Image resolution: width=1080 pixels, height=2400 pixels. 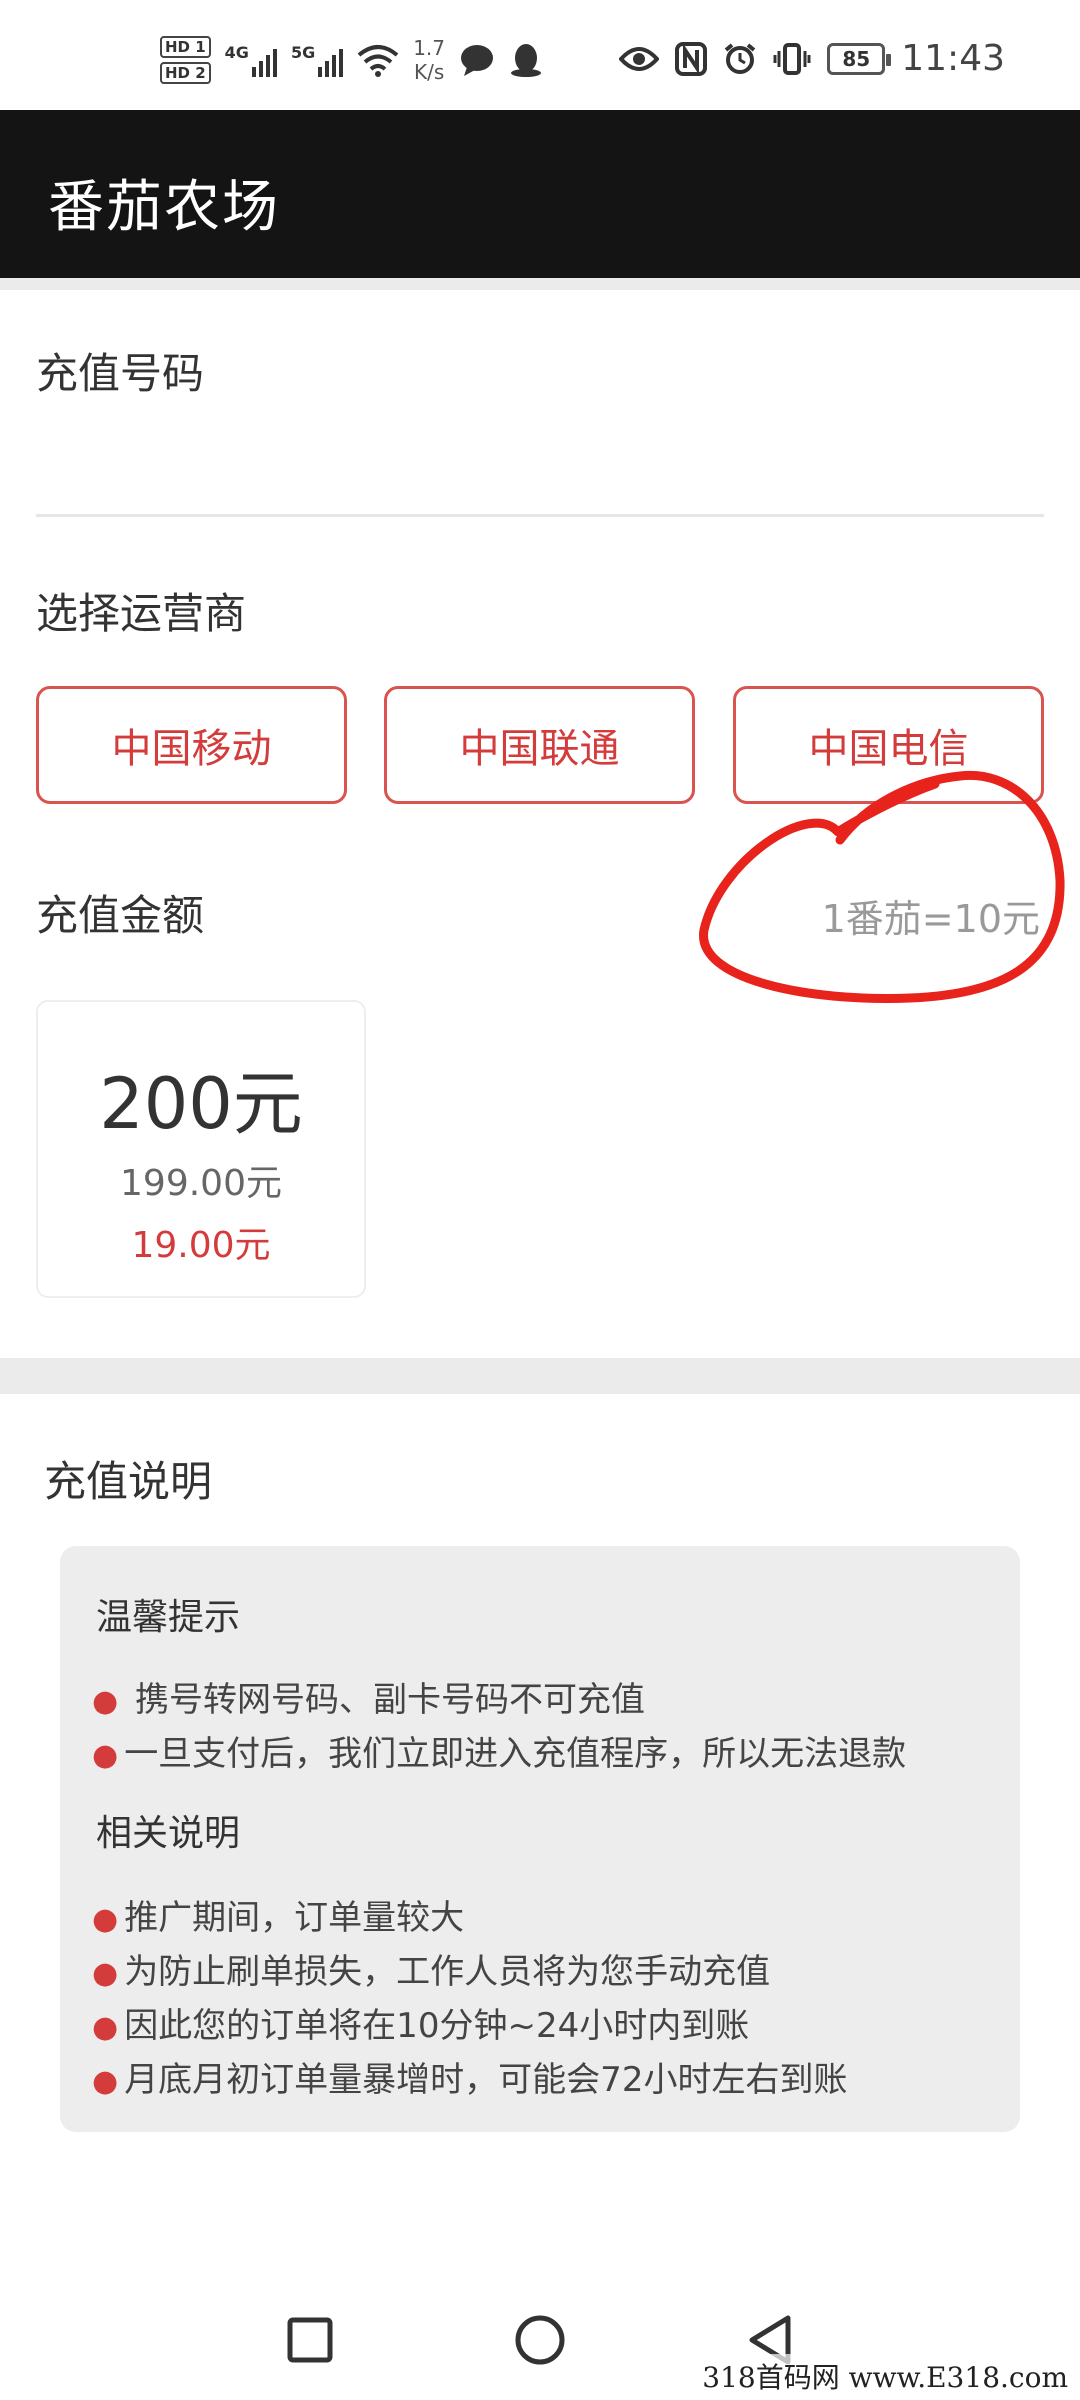 What do you see at coordinates (540, 2340) in the screenshot?
I see `home-circle-icon` at bounding box center [540, 2340].